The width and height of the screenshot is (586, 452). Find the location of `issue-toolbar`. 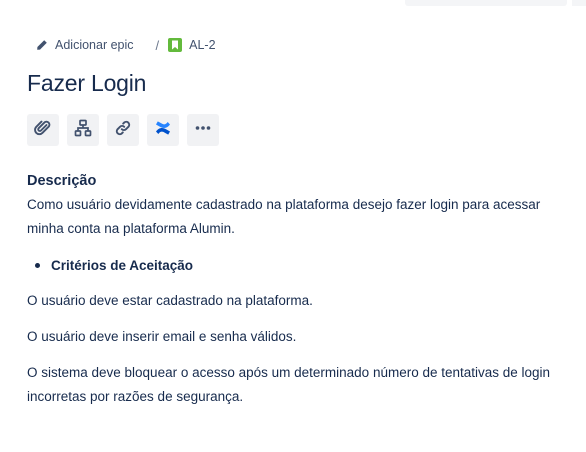

issue-toolbar is located at coordinates (127, 130).